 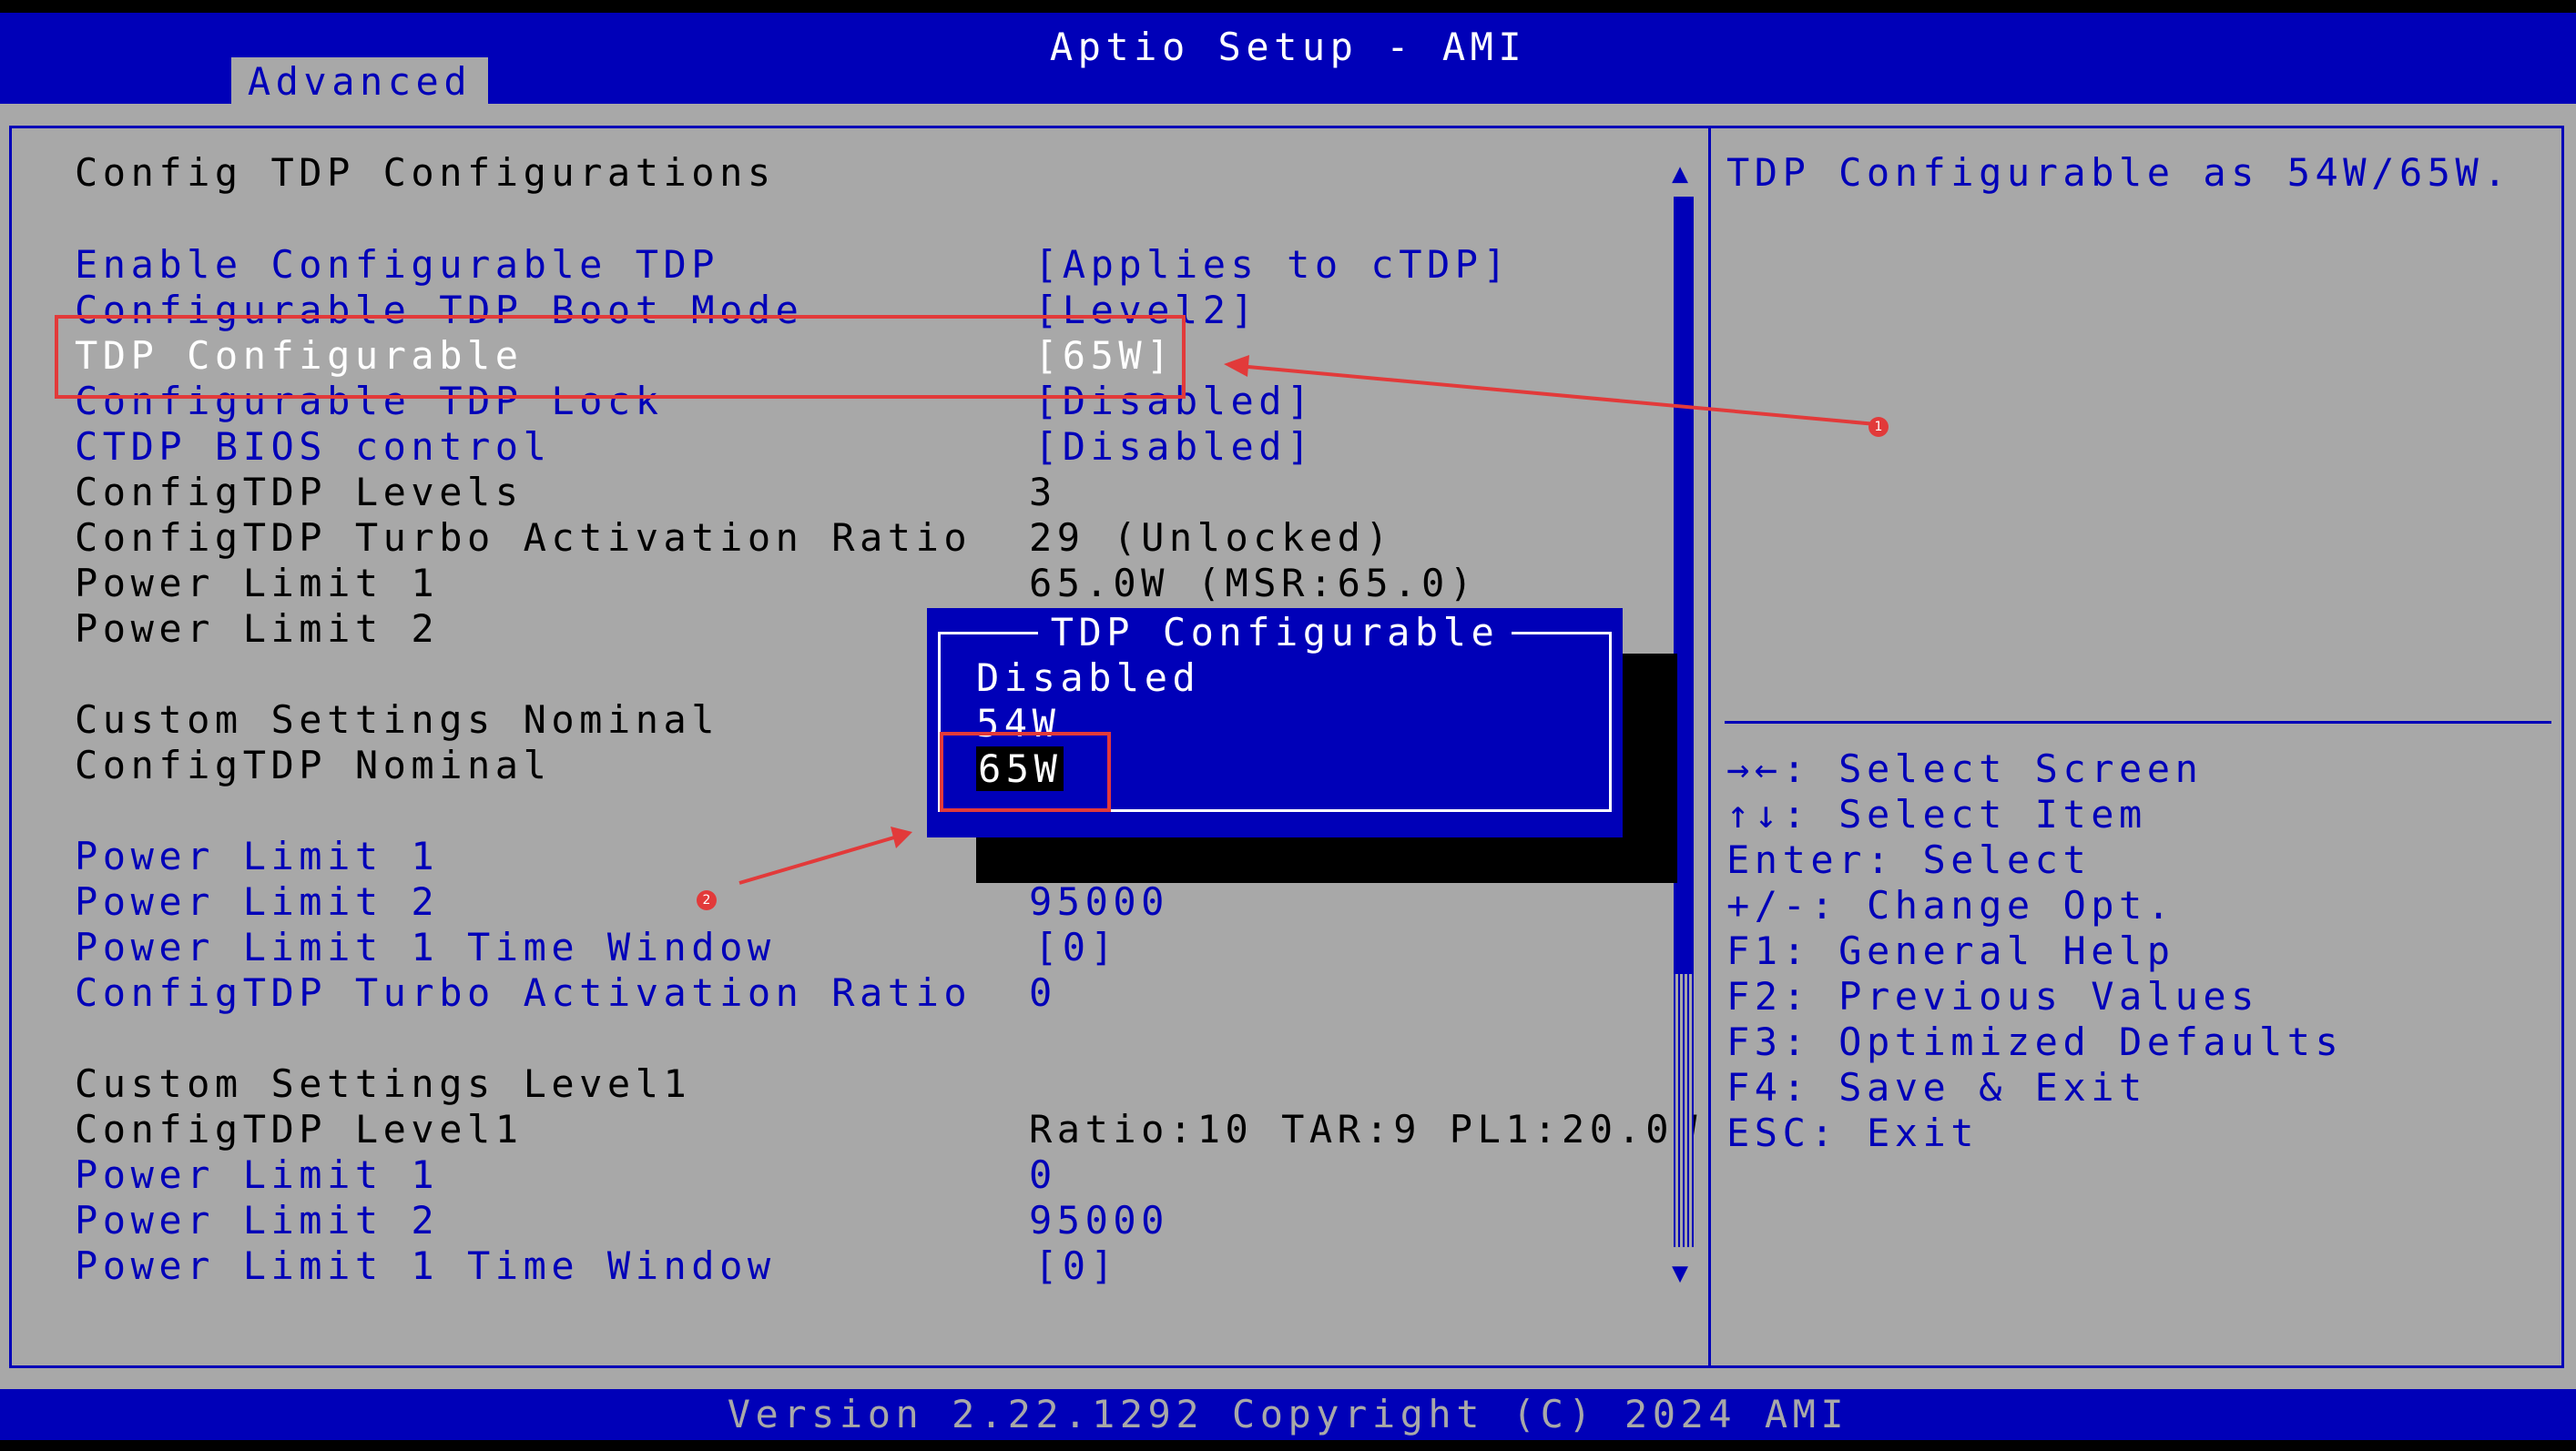 I want to click on version-text: Version 2.22.1292 Copyright (C) 2024 AMI, so click(x=1288, y=1414).